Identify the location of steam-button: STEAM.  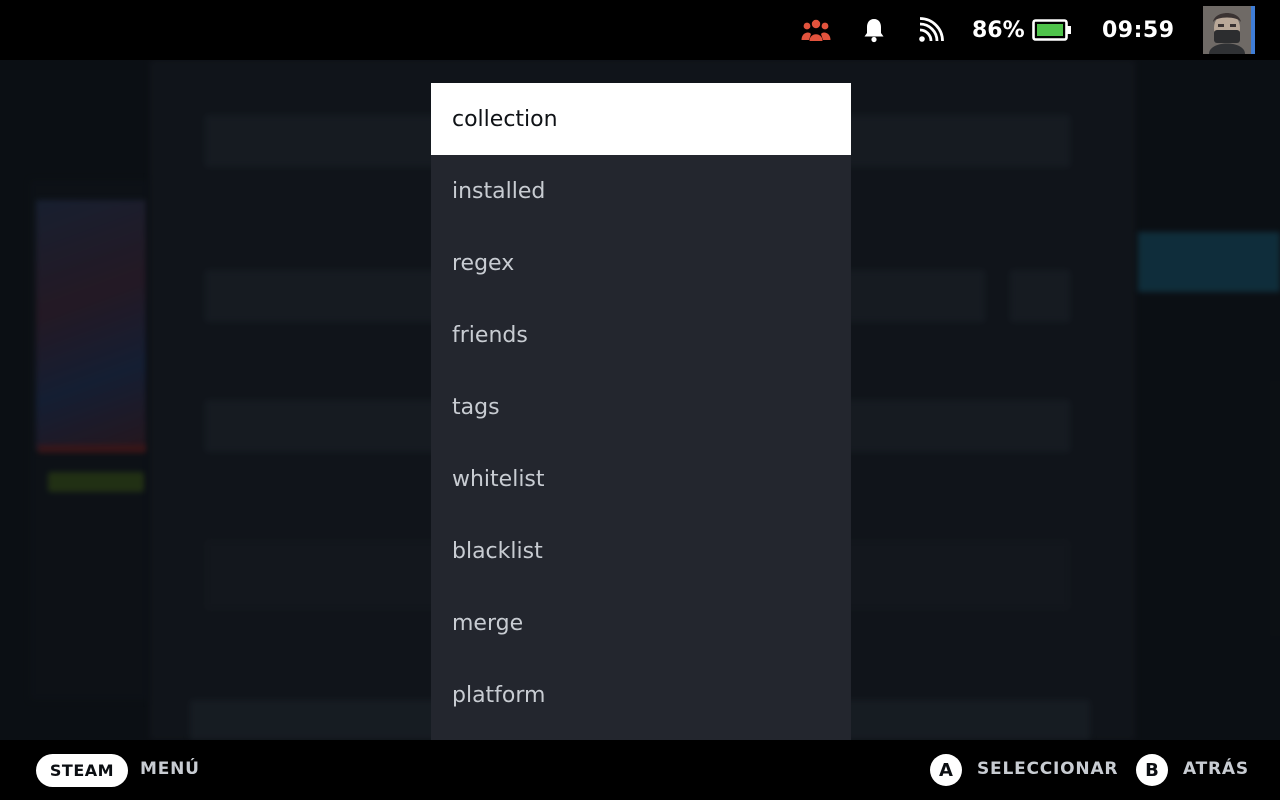
(82, 770).